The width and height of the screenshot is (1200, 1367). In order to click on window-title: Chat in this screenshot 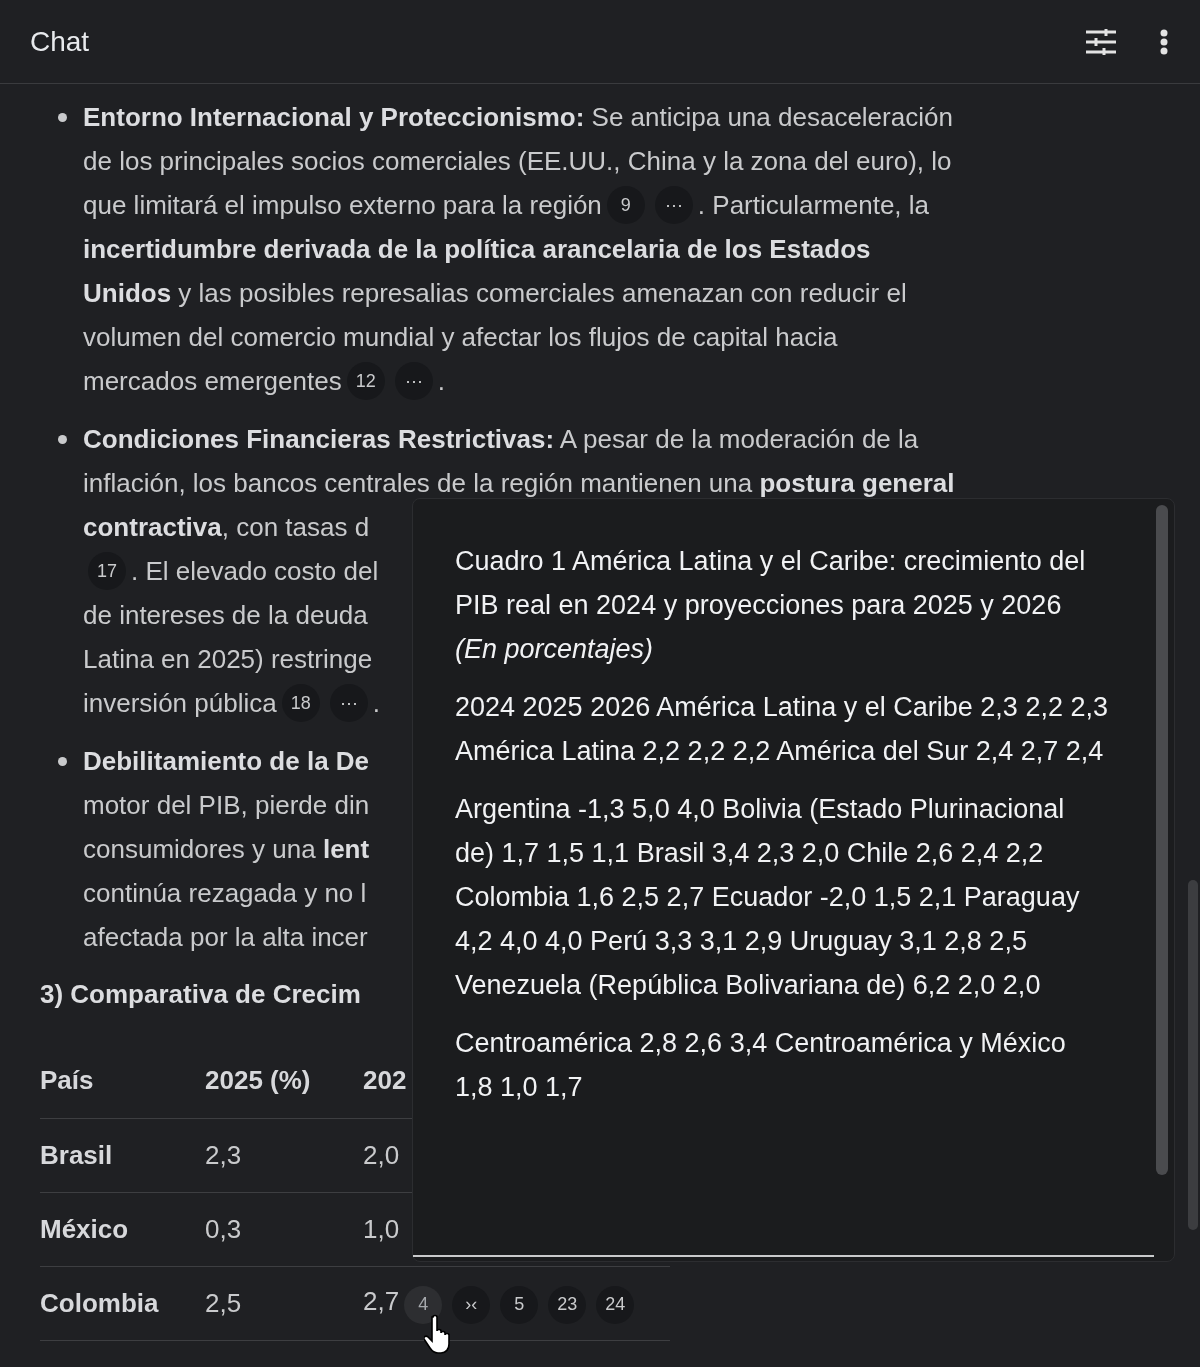, I will do `click(60, 41)`.